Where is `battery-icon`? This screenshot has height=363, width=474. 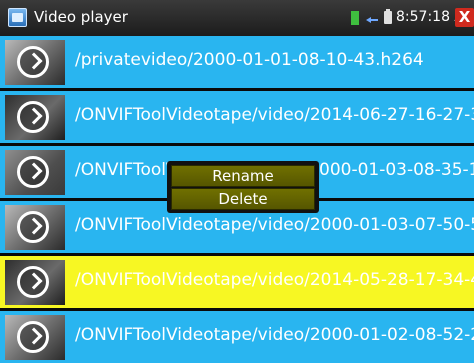
battery-icon is located at coordinates (388, 16).